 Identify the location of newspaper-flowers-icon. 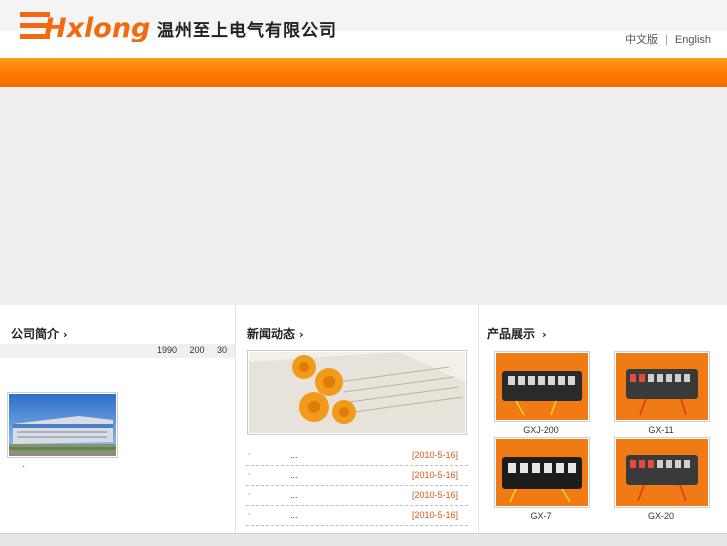
(357, 392).